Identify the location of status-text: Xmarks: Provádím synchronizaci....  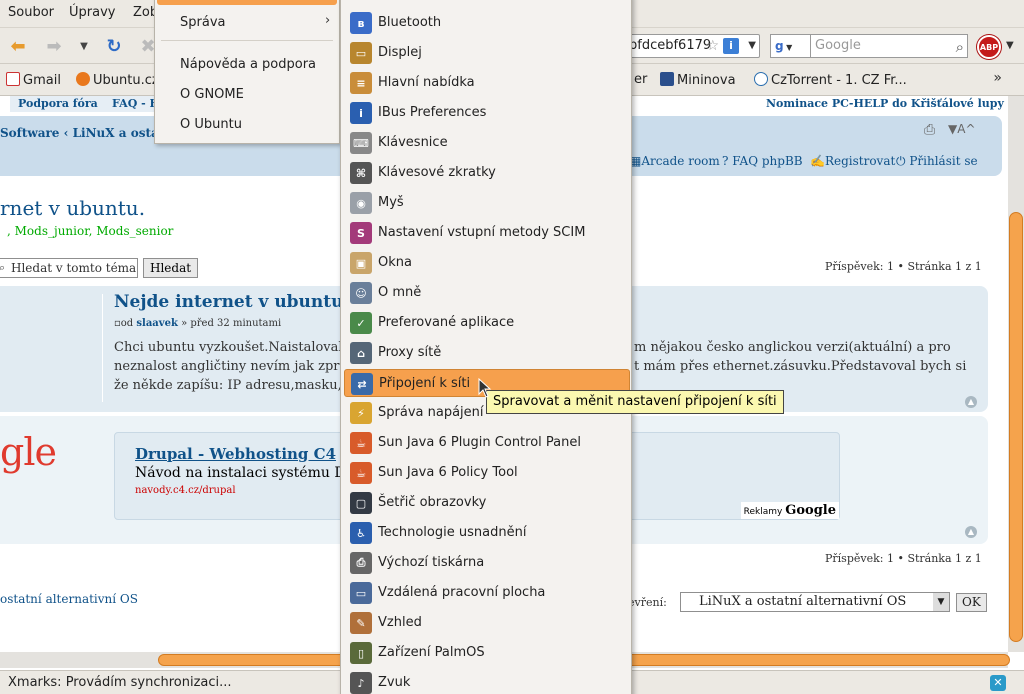
(120, 682).